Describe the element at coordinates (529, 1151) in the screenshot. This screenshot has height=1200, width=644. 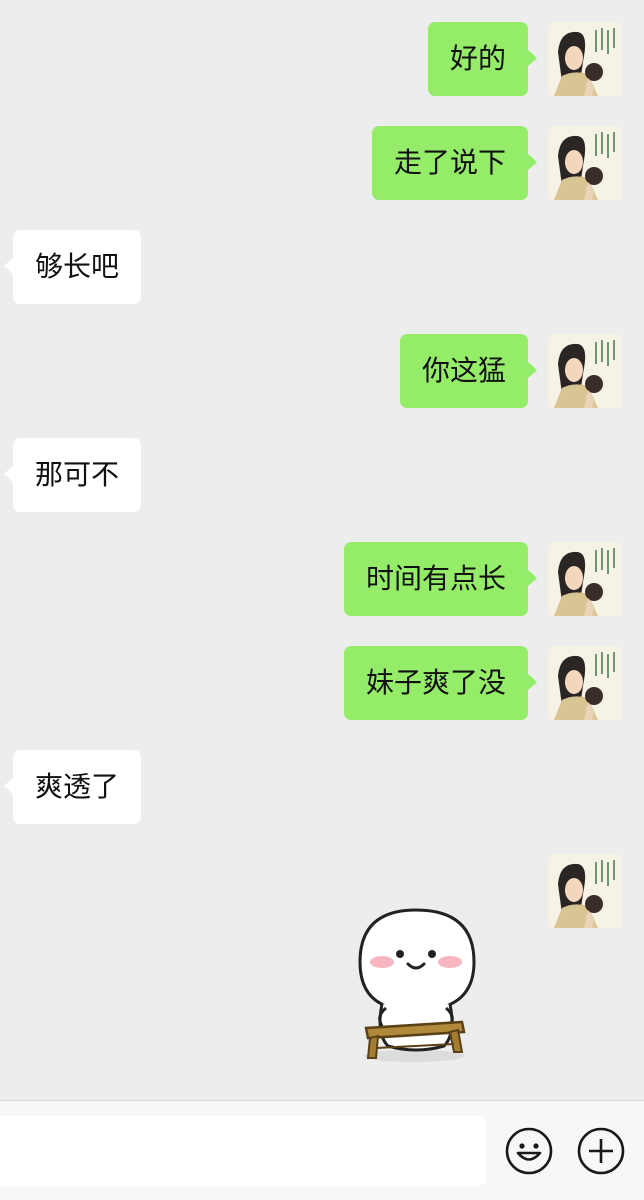
I see `smiley-face-icon` at that location.